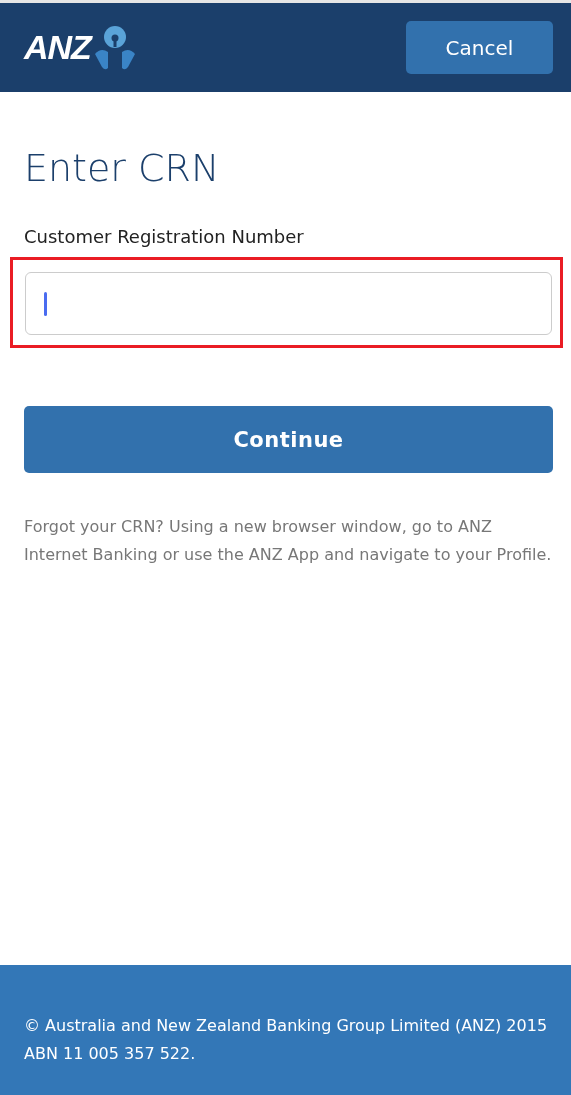 This screenshot has width=571, height=1095. Describe the element at coordinates (479, 47) in the screenshot. I see `cancel-button: Cancel` at that location.